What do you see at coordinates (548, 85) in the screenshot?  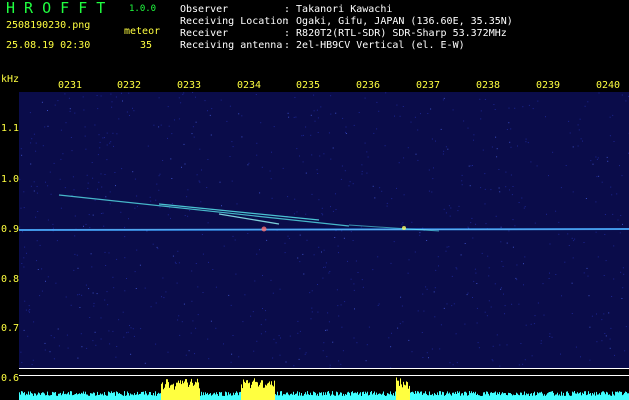 I see `time-label: 0239` at bounding box center [548, 85].